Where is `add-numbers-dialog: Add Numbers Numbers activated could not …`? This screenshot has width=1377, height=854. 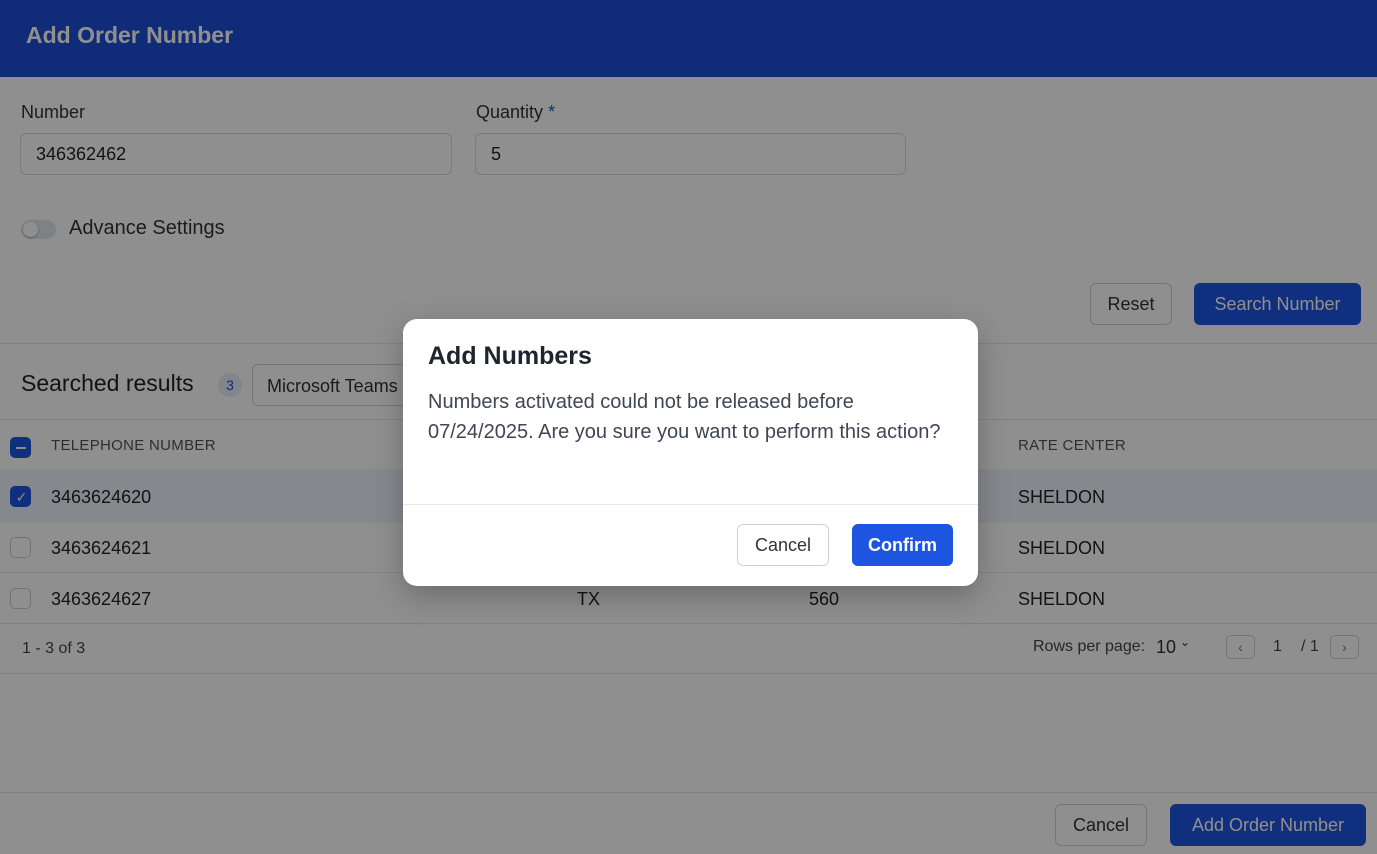 add-numbers-dialog: Add Numbers Numbers activated could not … is located at coordinates (690, 452).